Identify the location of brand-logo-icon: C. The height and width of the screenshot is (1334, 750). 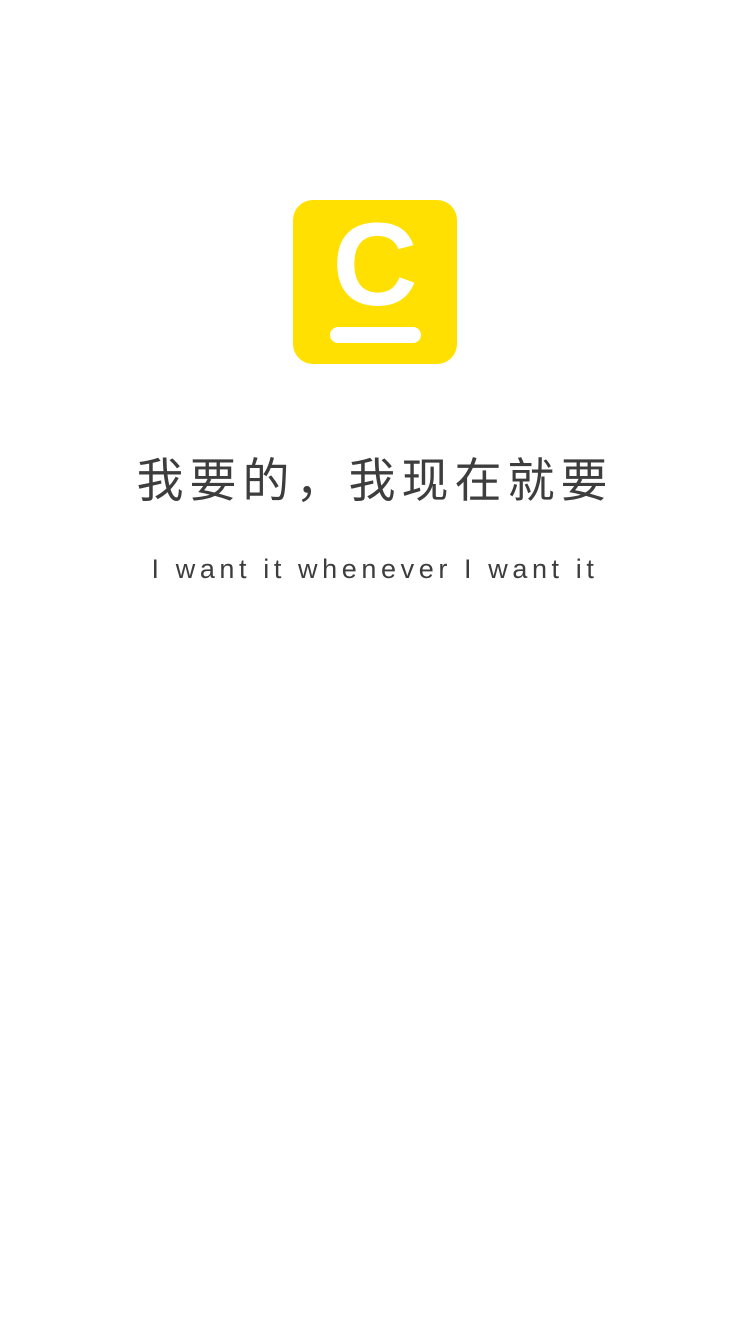
(375, 282).